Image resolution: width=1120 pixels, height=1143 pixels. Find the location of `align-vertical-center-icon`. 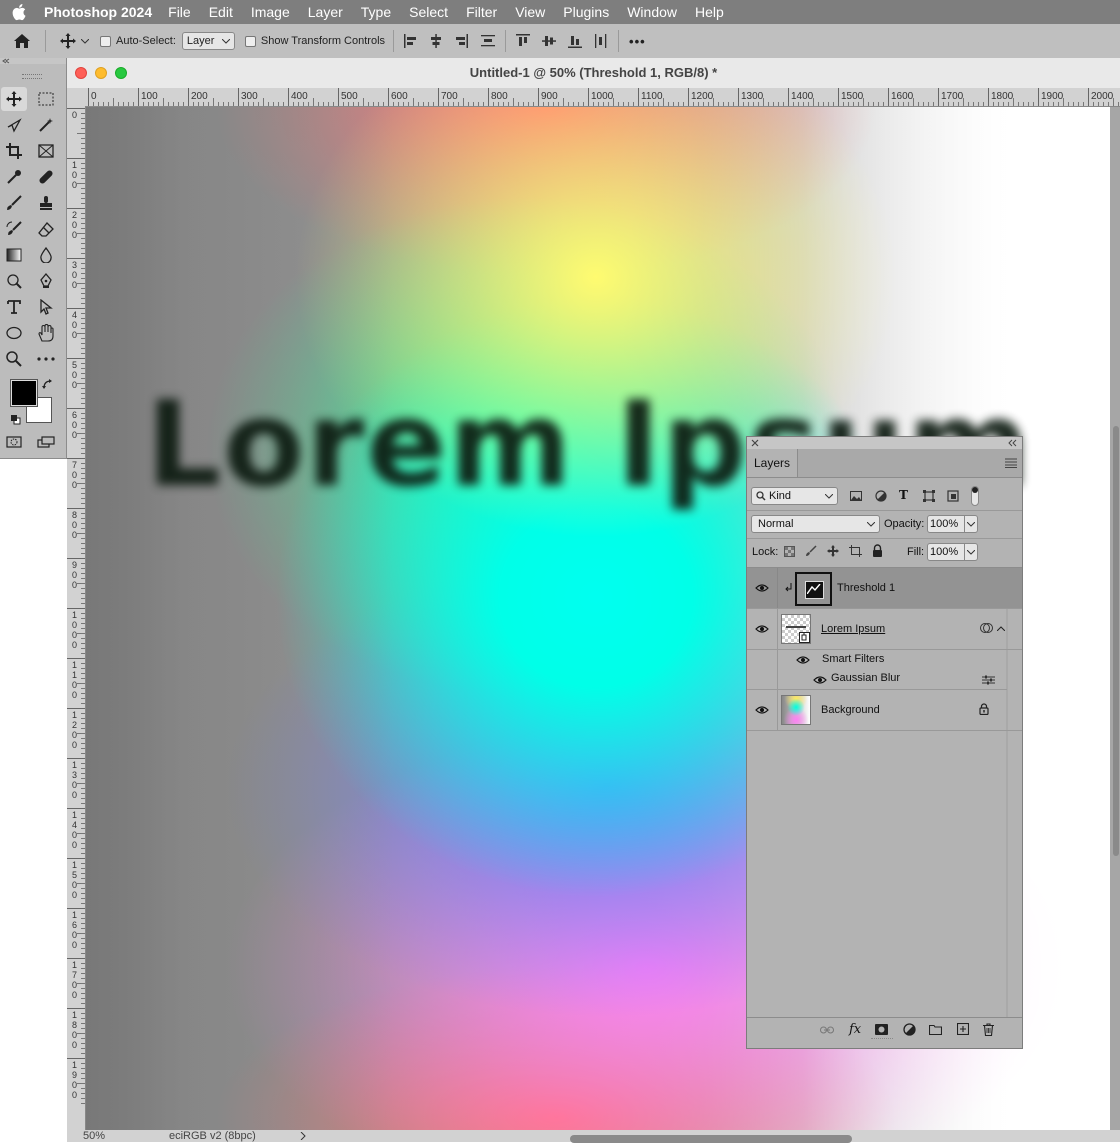

align-vertical-center-icon is located at coordinates (549, 41).